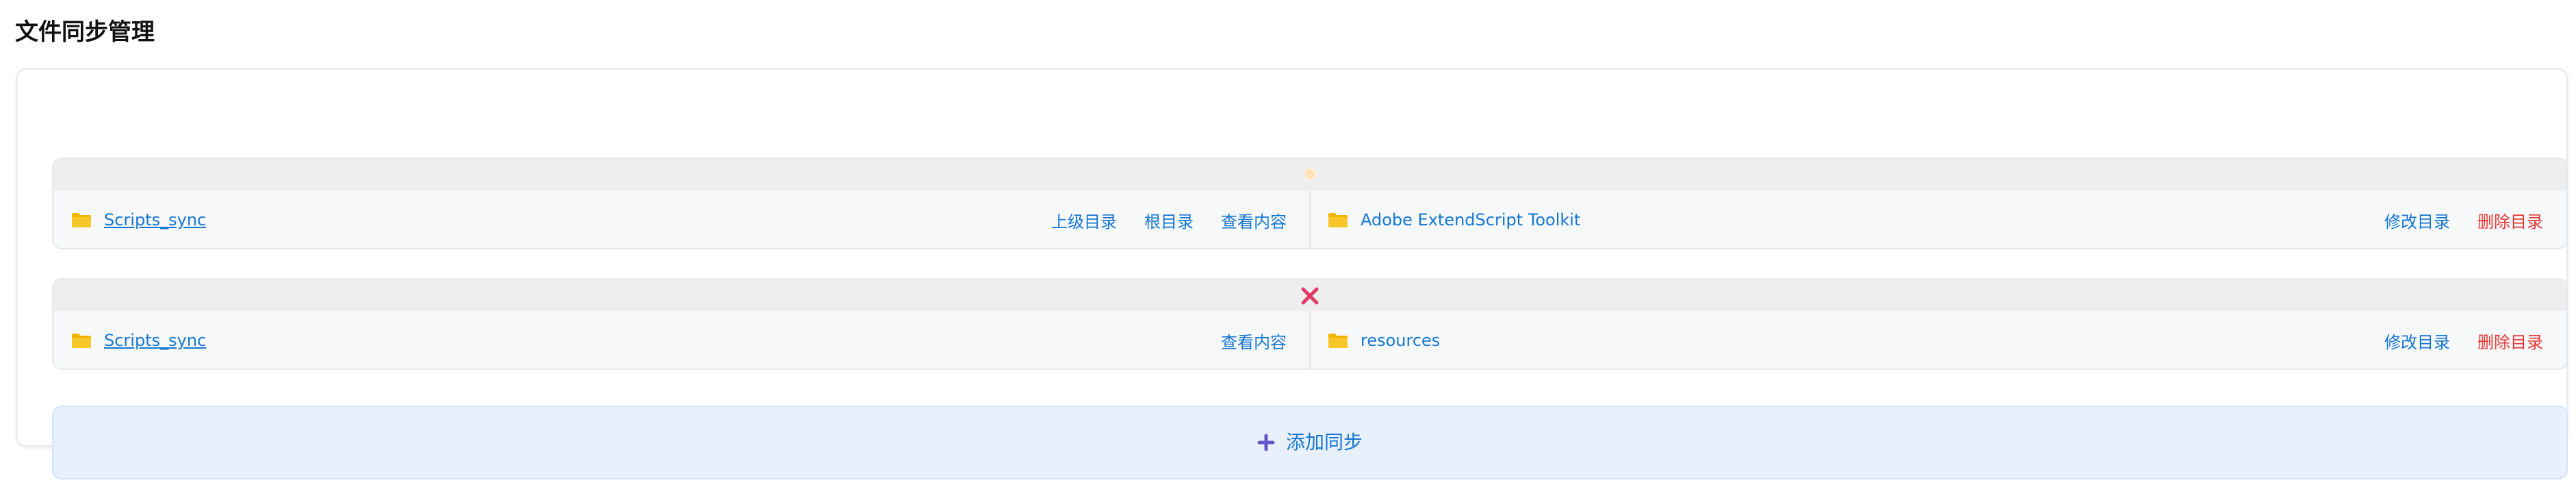  What do you see at coordinates (1266, 442) in the screenshot?
I see `plus-icon` at bounding box center [1266, 442].